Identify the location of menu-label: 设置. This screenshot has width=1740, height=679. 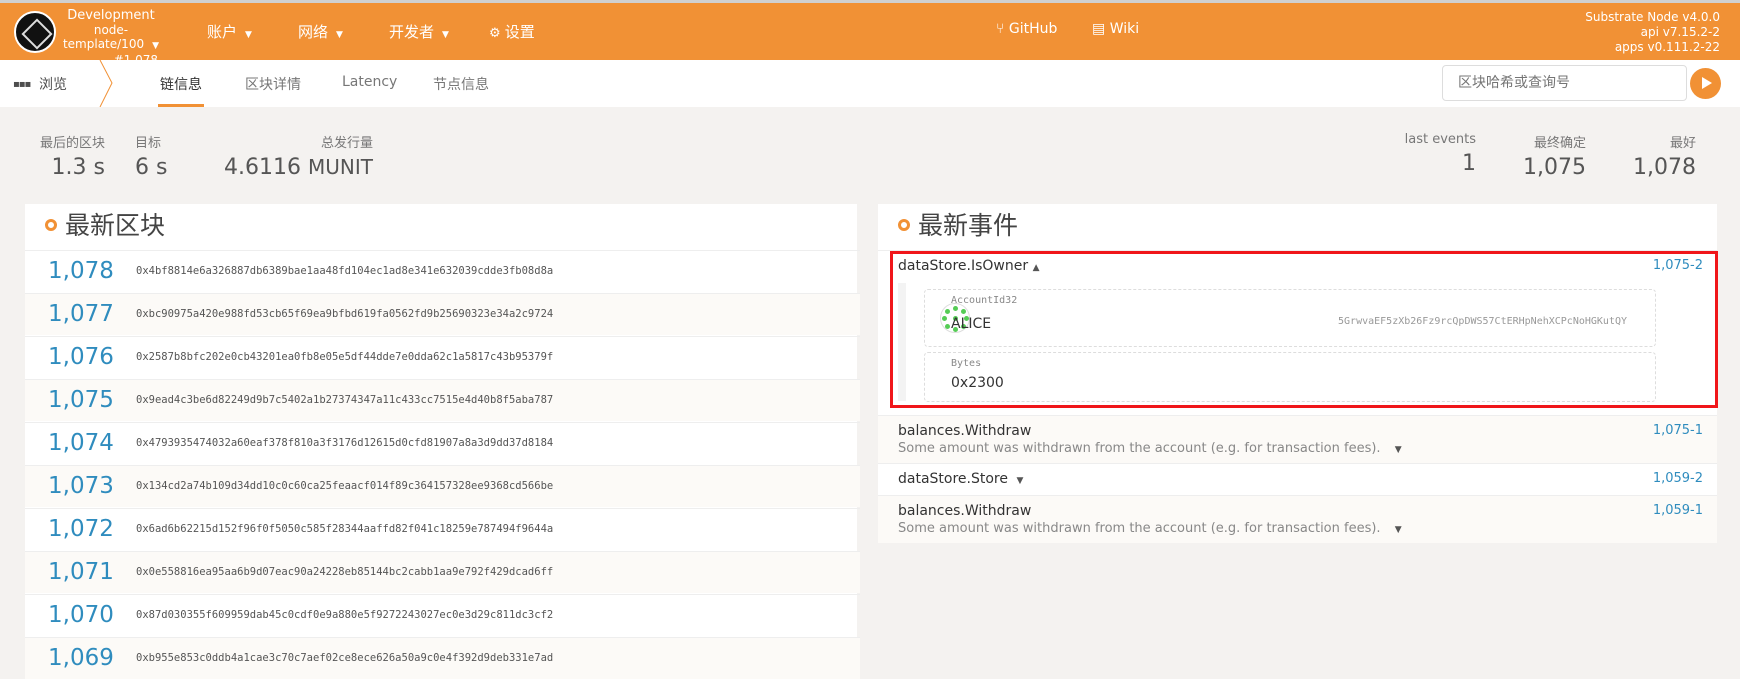
(519, 32).